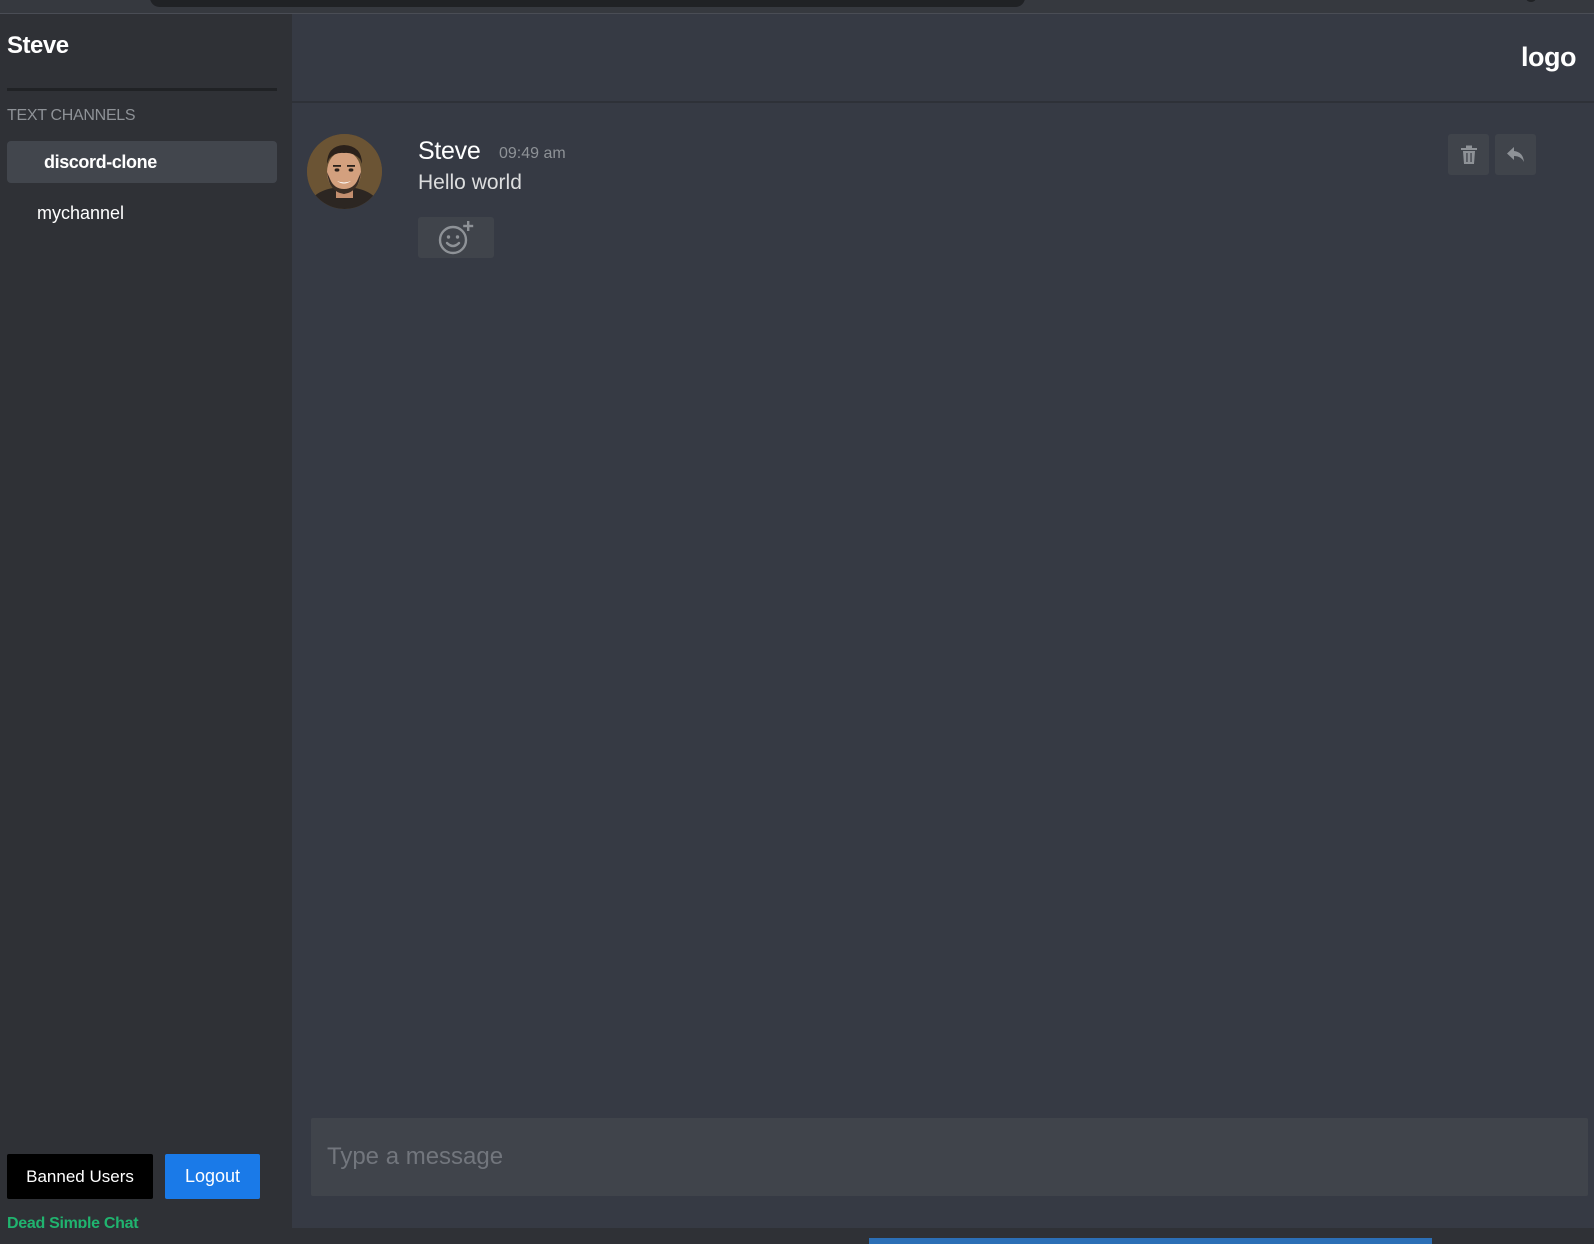 The image size is (1594, 1244). I want to click on browser-top-bar, so click(797, 7).